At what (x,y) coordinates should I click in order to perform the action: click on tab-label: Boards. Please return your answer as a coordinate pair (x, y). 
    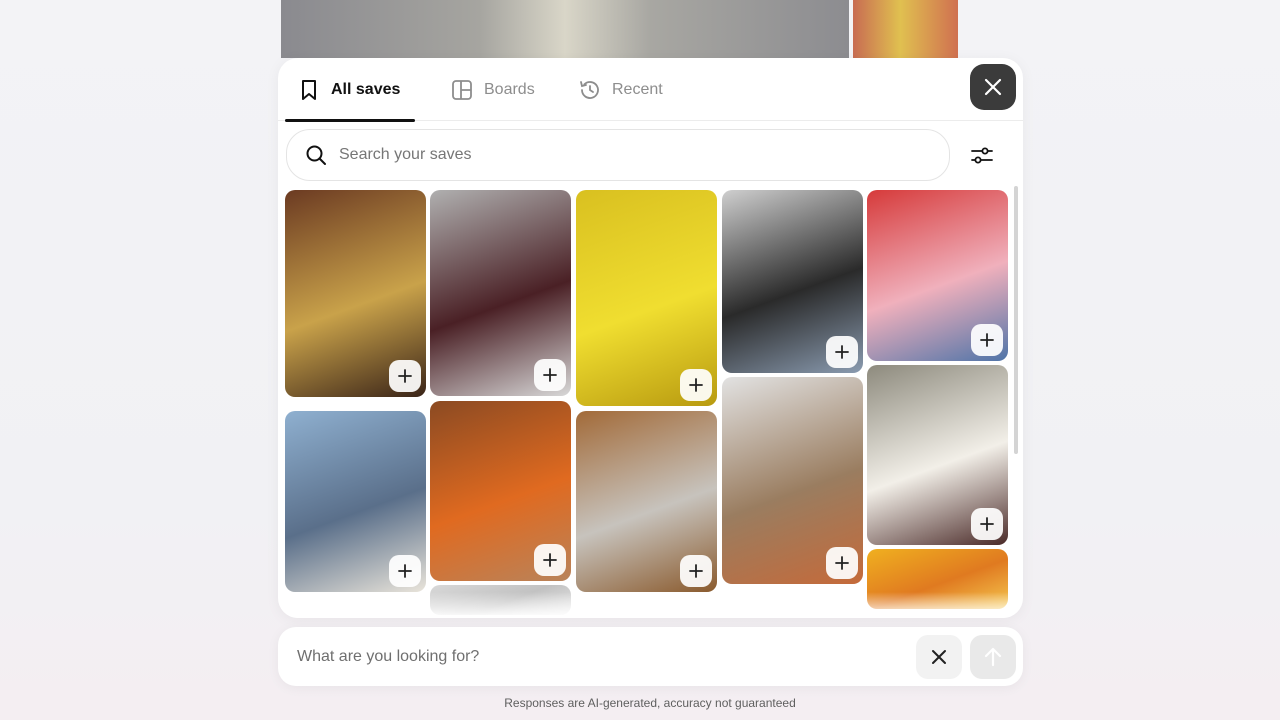
    Looking at the image, I should click on (509, 89).